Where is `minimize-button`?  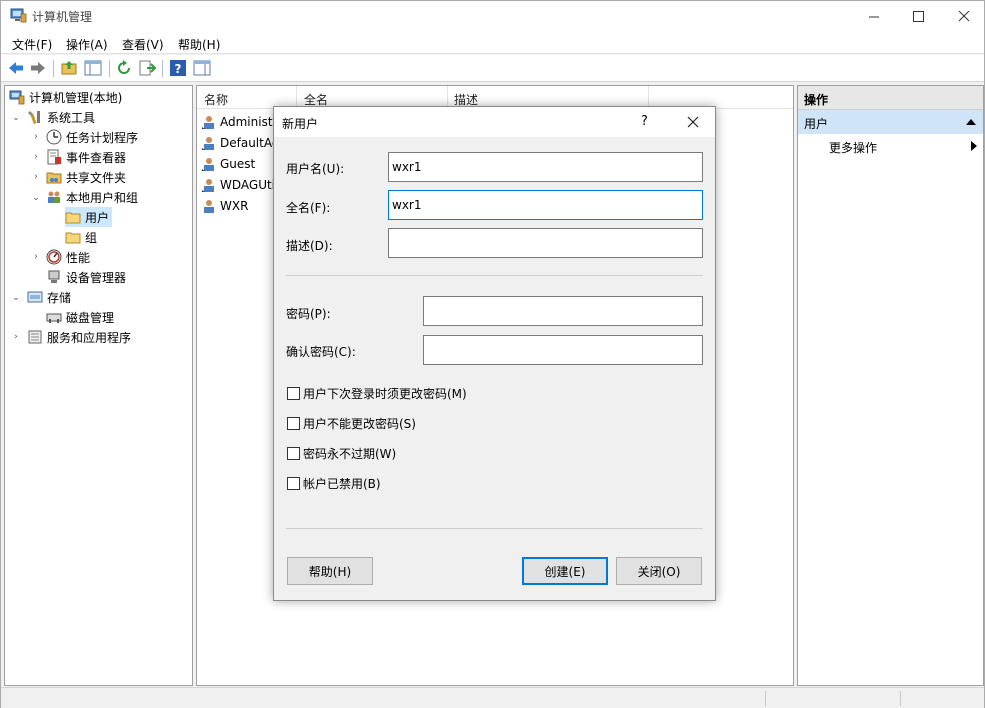
minimize-button is located at coordinates (874, 16).